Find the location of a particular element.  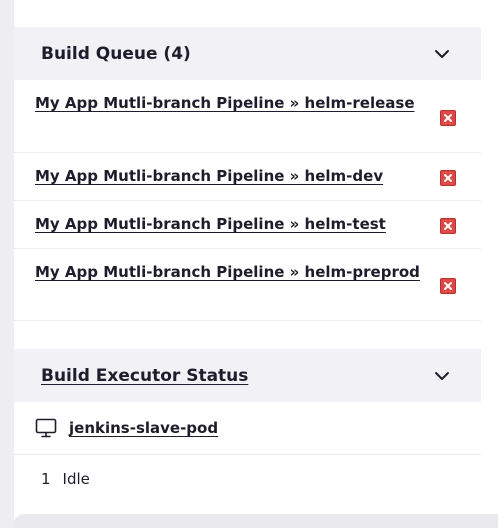

executor-number: 1 is located at coordinates (46, 479).